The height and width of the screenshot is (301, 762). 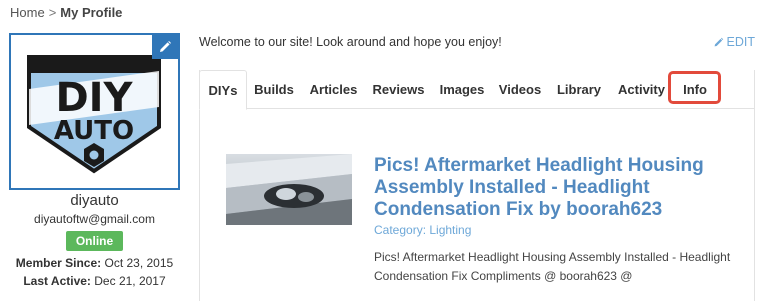 I want to click on last-active: Last Active: Dec 21, 2017, so click(x=94, y=281).